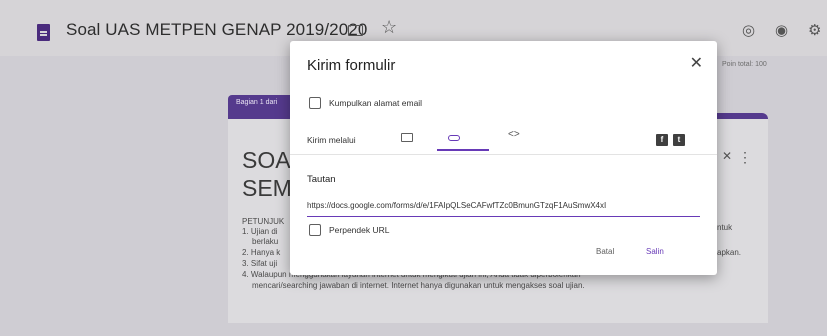  I want to click on active-tab-indicator, so click(463, 150).